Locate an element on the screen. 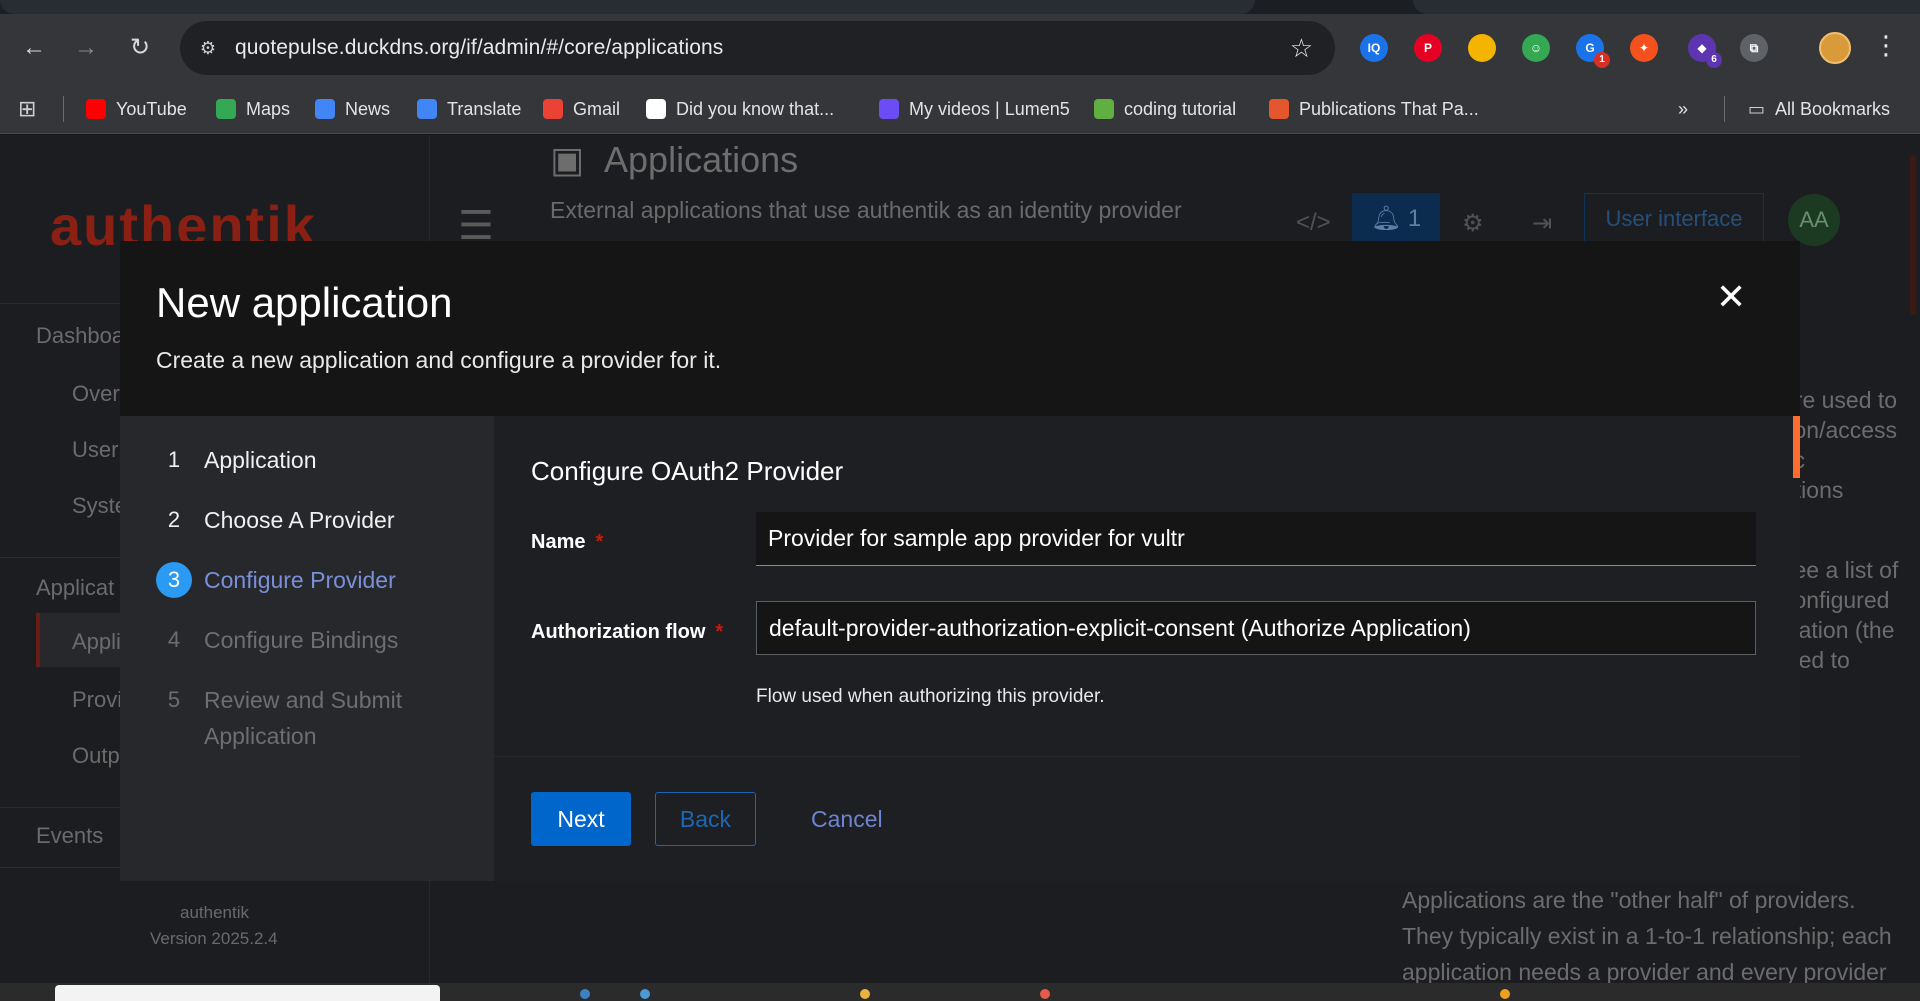 The height and width of the screenshot is (1001, 1920). crystal-icon: ◆ 6 is located at coordinates (1705, 51).